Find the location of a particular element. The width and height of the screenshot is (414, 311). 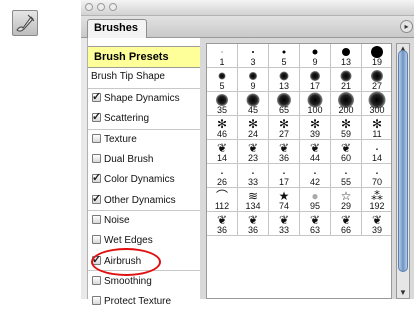

brush-preset-35: 35 is located at coordinates (222, 104).